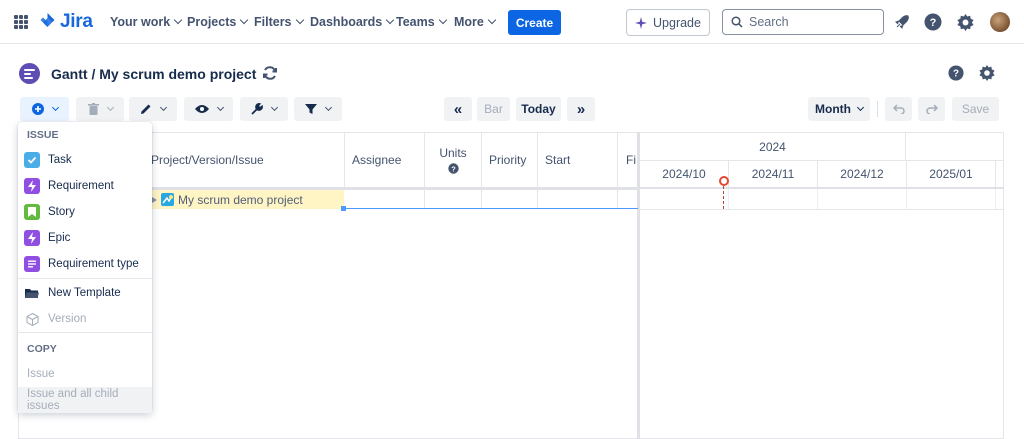 The height and width of the screenshot is (439, 1024). What do you see at coordinates (951, 174) in the screenshot?
I see `timeline-month: 2025/01` at bounding box center [951, 174].